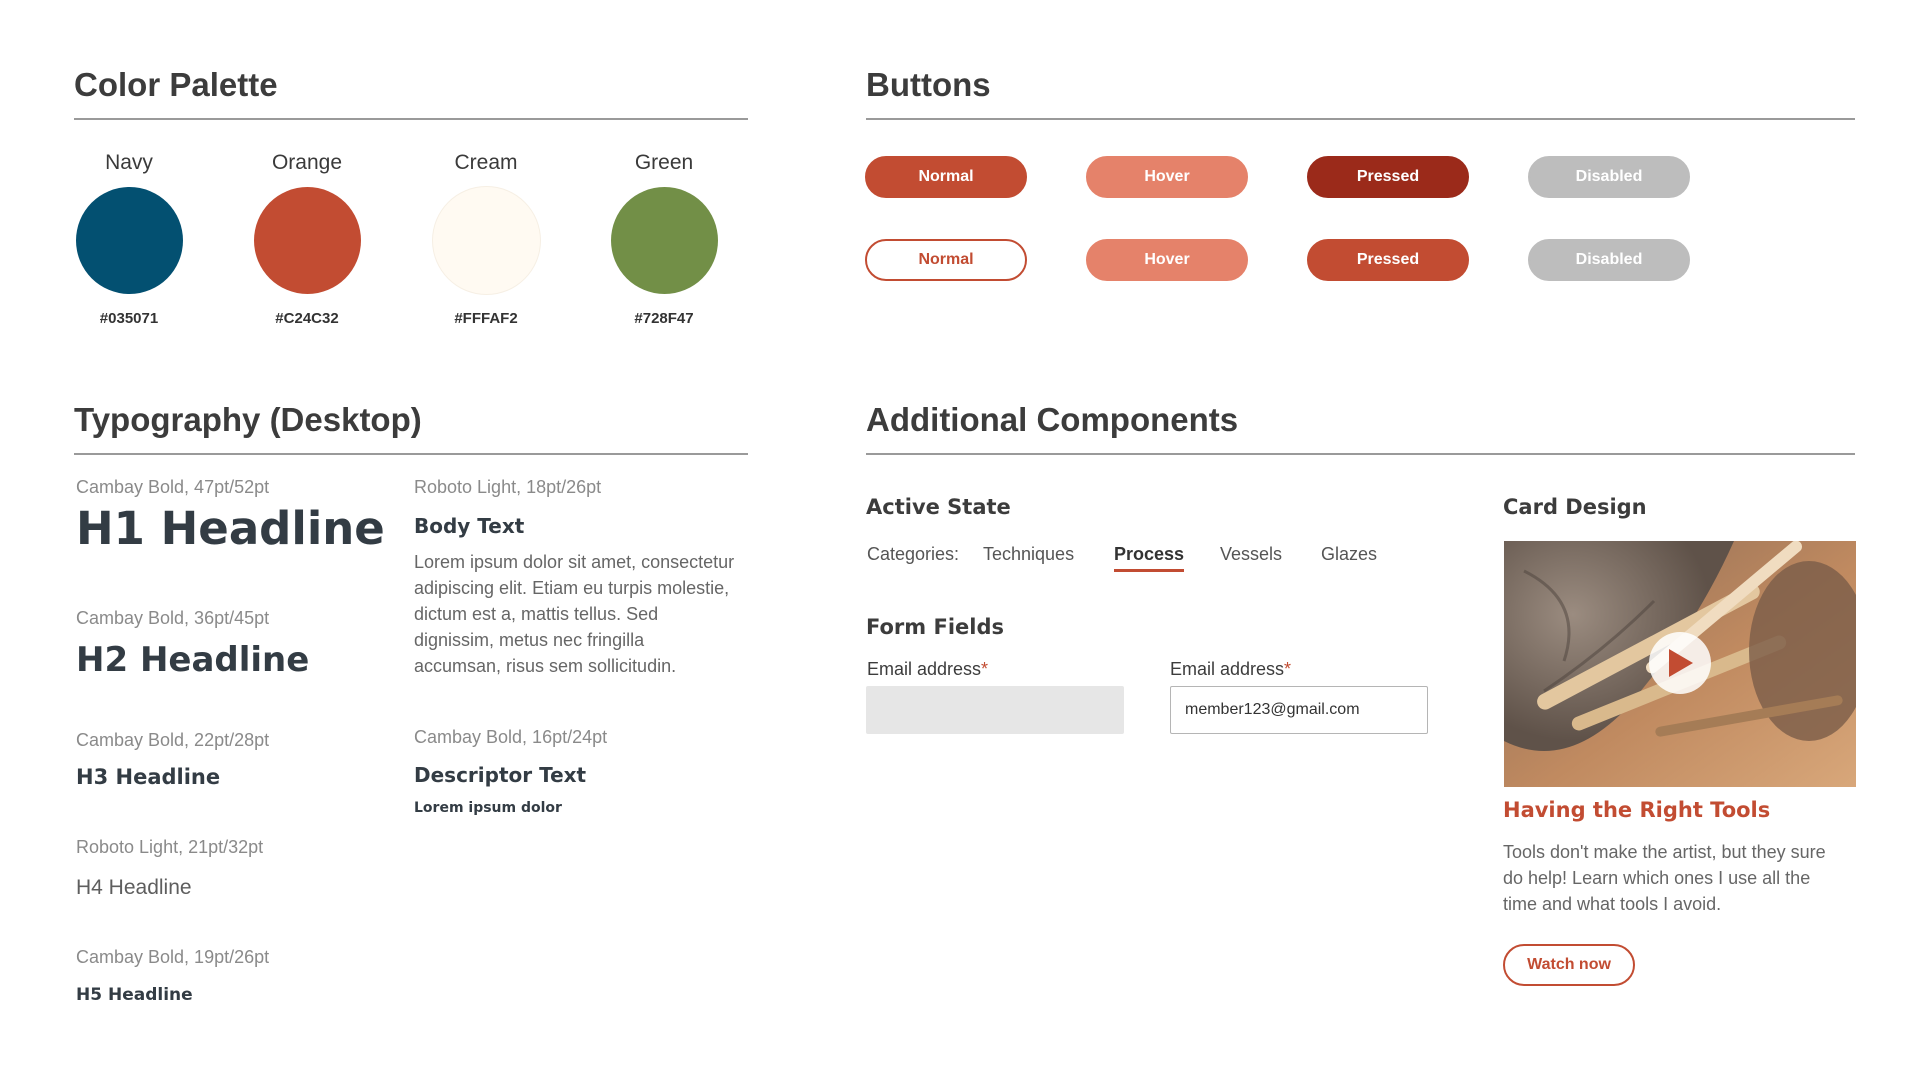 The width and height of the screenshot is (1920, 1080). Describe the element at coordinates (1360, 119) in the screenshot. I see `buttons-divider` at that location.